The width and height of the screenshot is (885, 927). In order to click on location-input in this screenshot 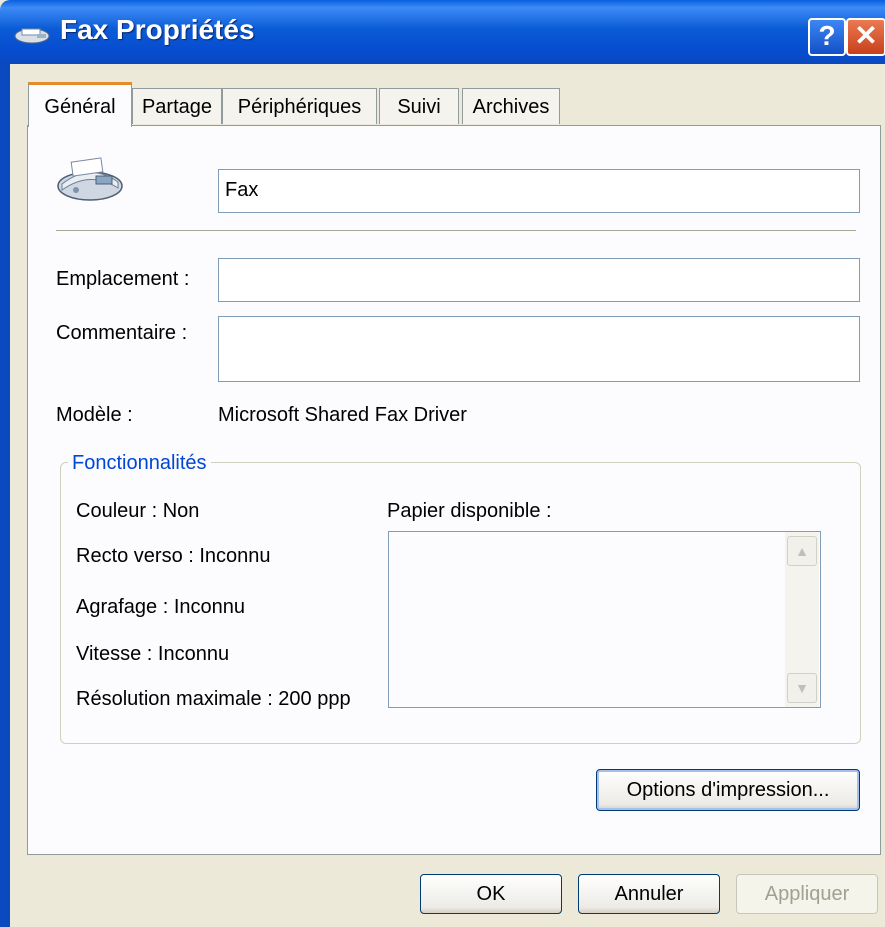, I will do `click(539, 280)`.